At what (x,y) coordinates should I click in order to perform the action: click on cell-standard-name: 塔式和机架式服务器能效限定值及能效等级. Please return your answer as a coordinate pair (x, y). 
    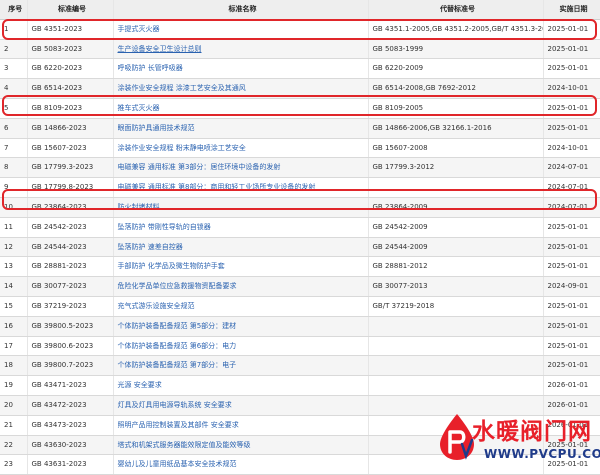
    Looking at the image, I should click on (241, 445).